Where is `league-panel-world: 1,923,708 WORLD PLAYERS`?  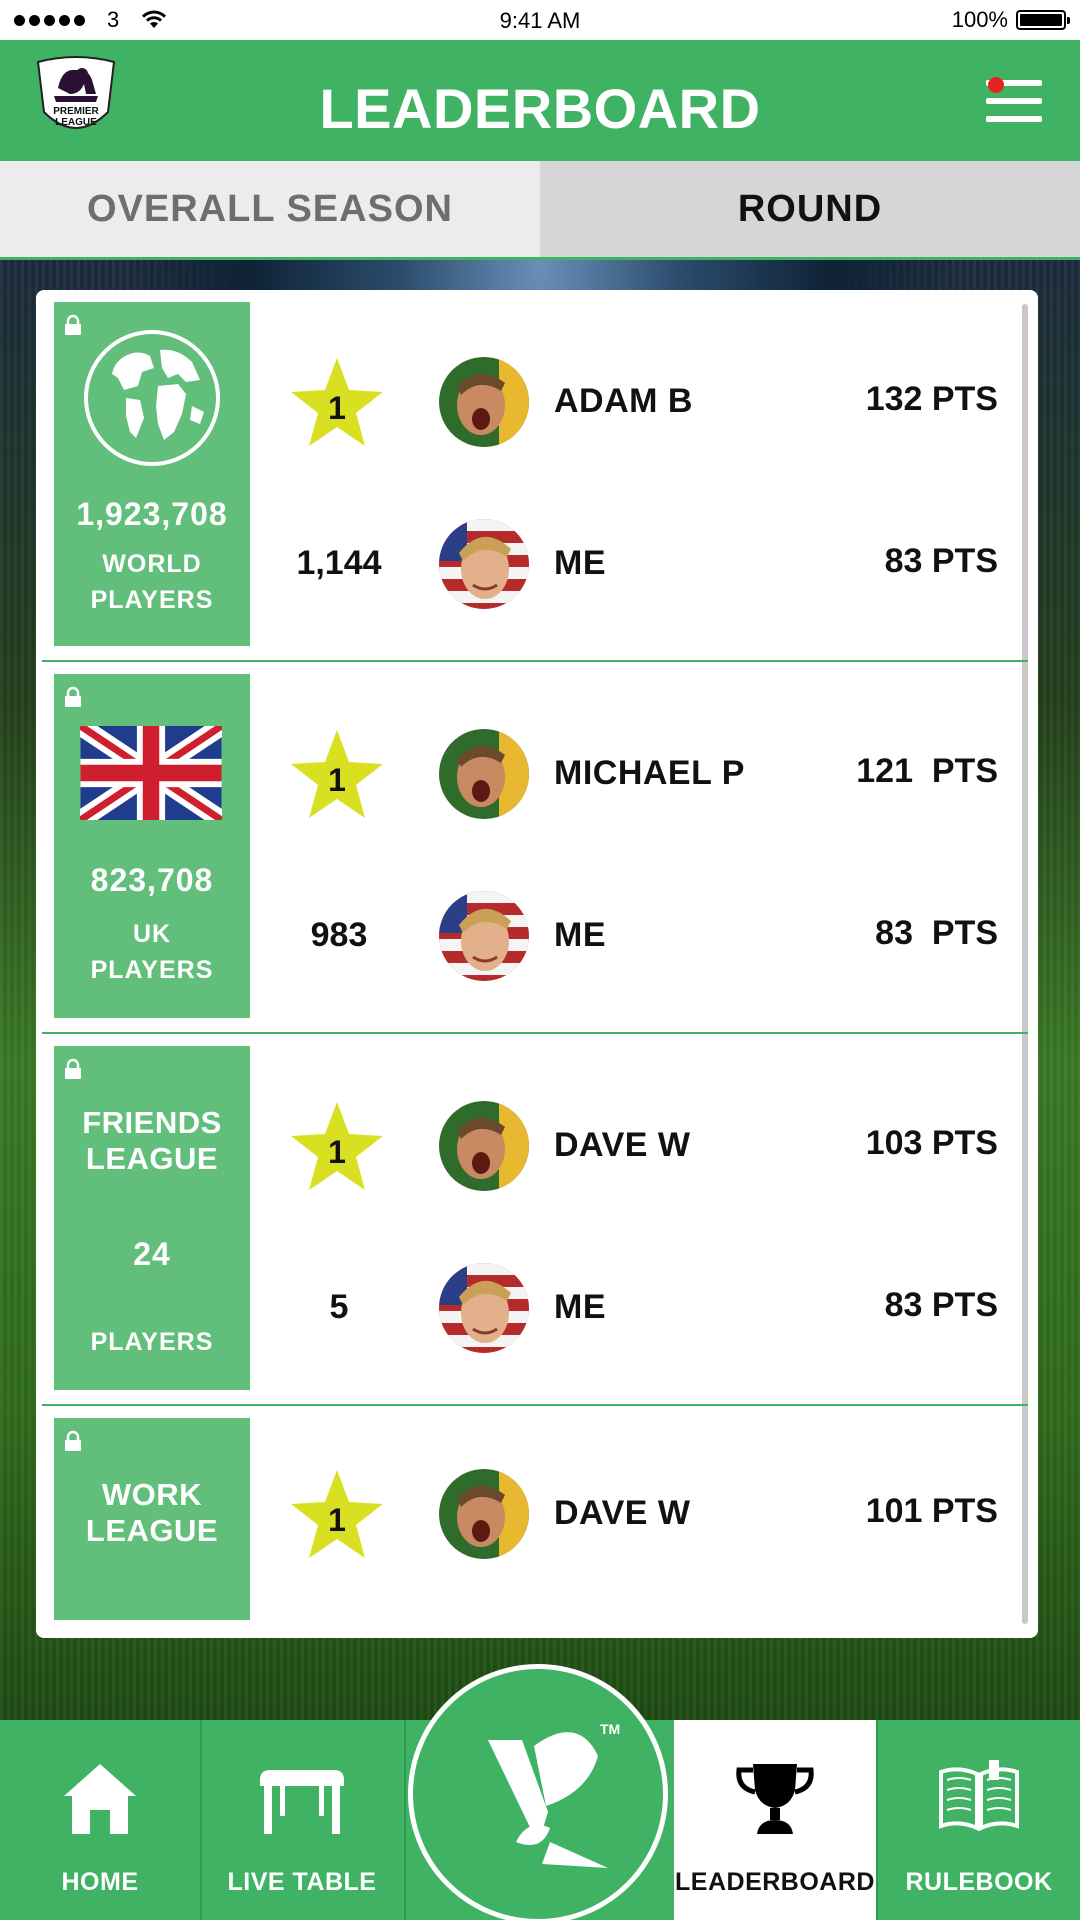 league-panel-world: 1,923,708 WORLD PLAYERS is located at coordinates (152, 474).